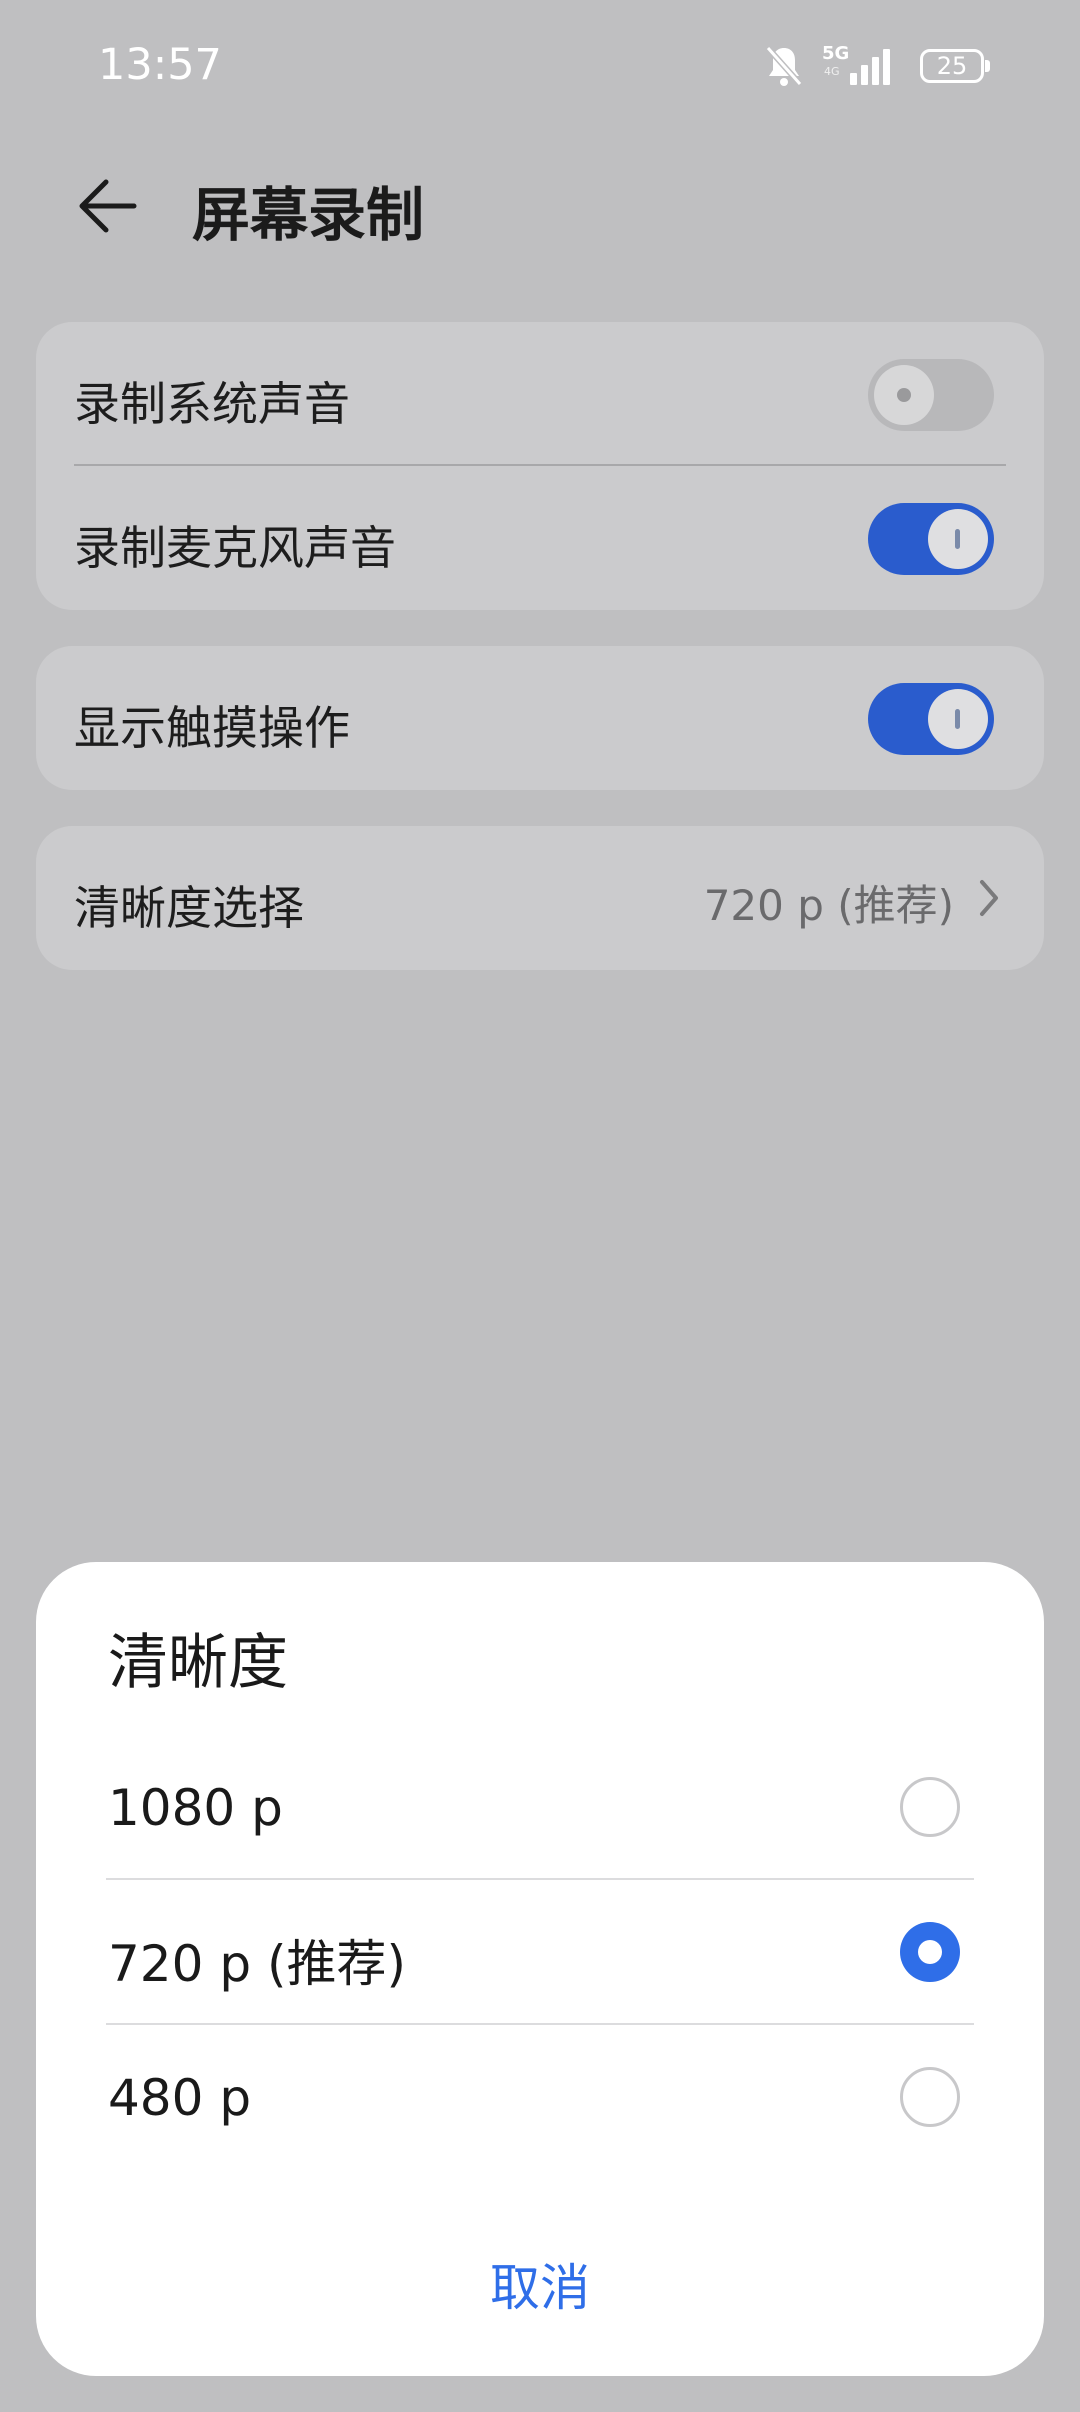  I want to click on radio-button-selected, so click(930, 1952).